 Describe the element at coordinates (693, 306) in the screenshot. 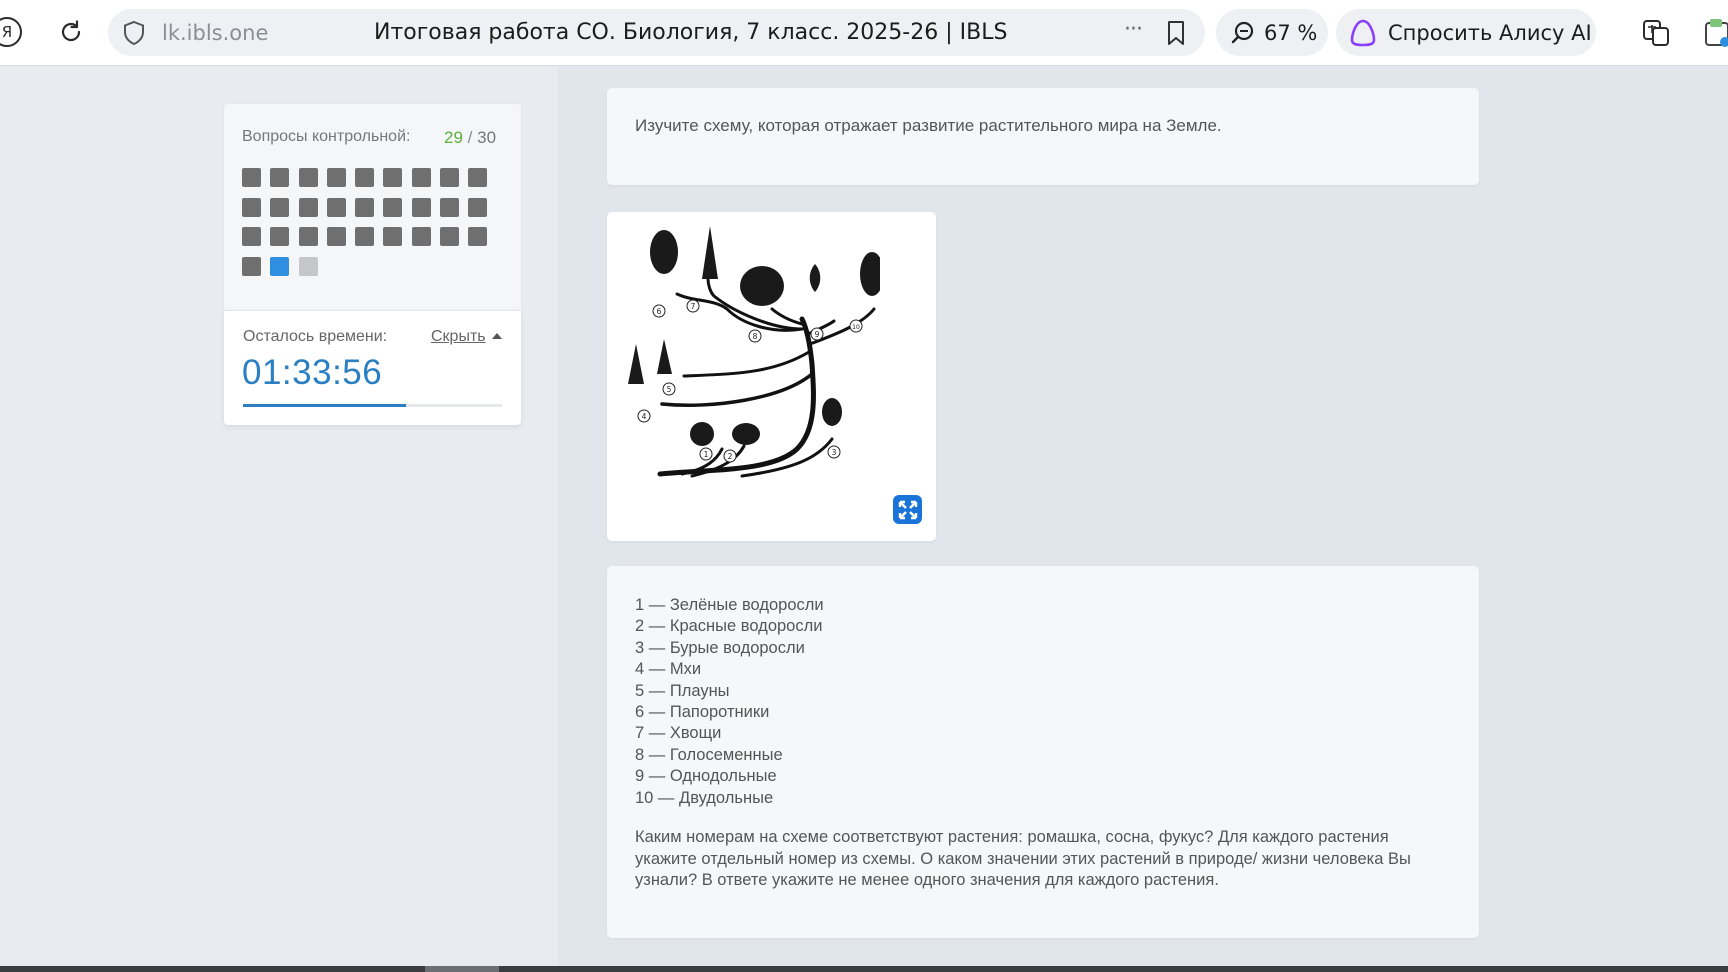

I see `scheme-label-number: 7` at that location.